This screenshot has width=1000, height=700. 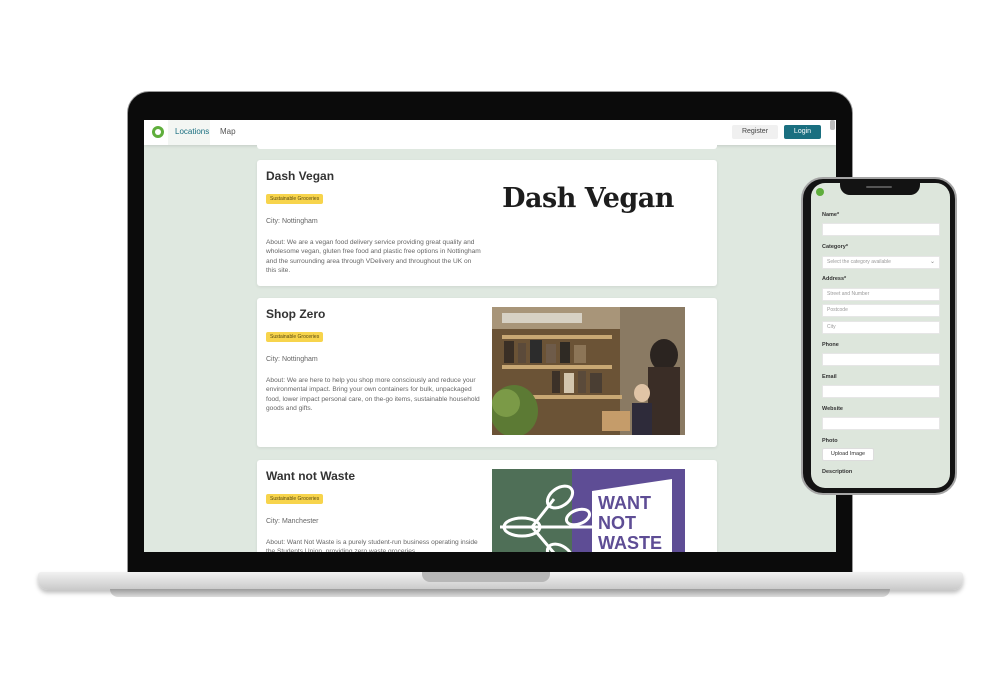 What do you see at coordinates (932, 262) in the screenshot?
I see `chevron-down-icon: ⌄` at bounding box center [932, 262].